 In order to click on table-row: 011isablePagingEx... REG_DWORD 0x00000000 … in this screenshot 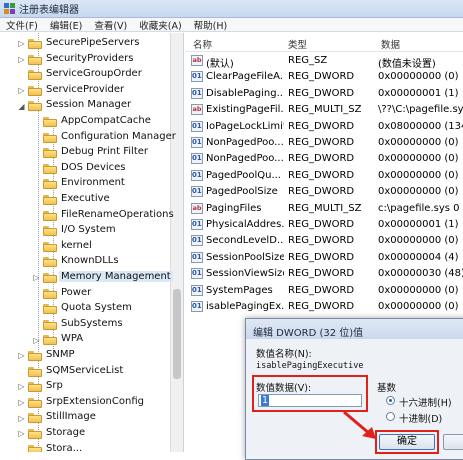, I will do `click(324, 307)`.